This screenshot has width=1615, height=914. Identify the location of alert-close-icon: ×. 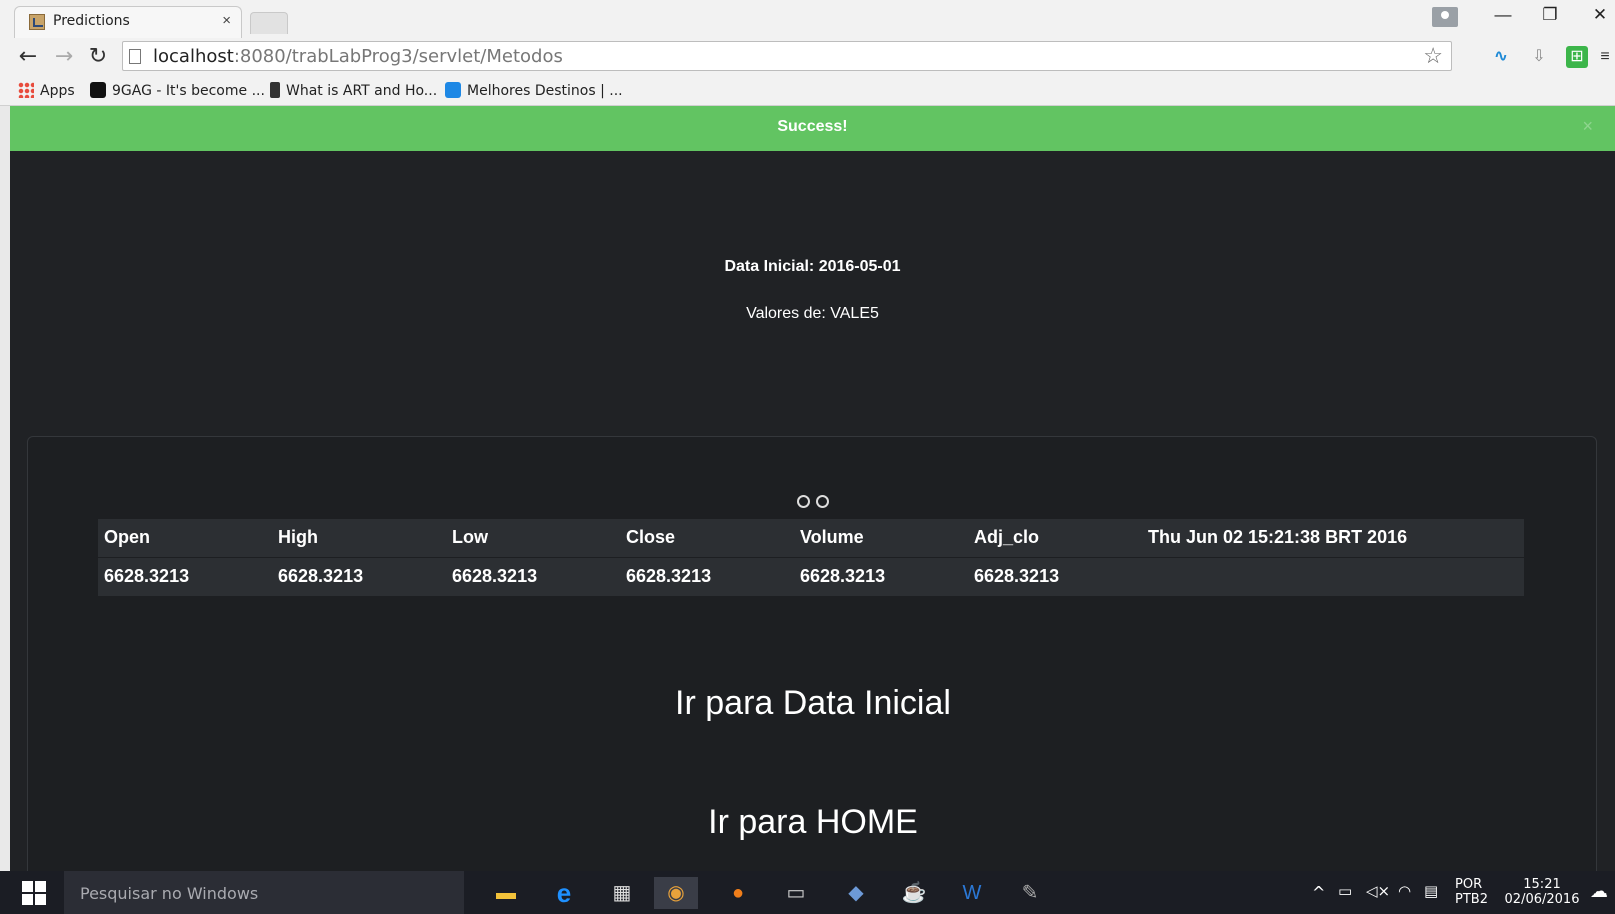
(1587, 126).